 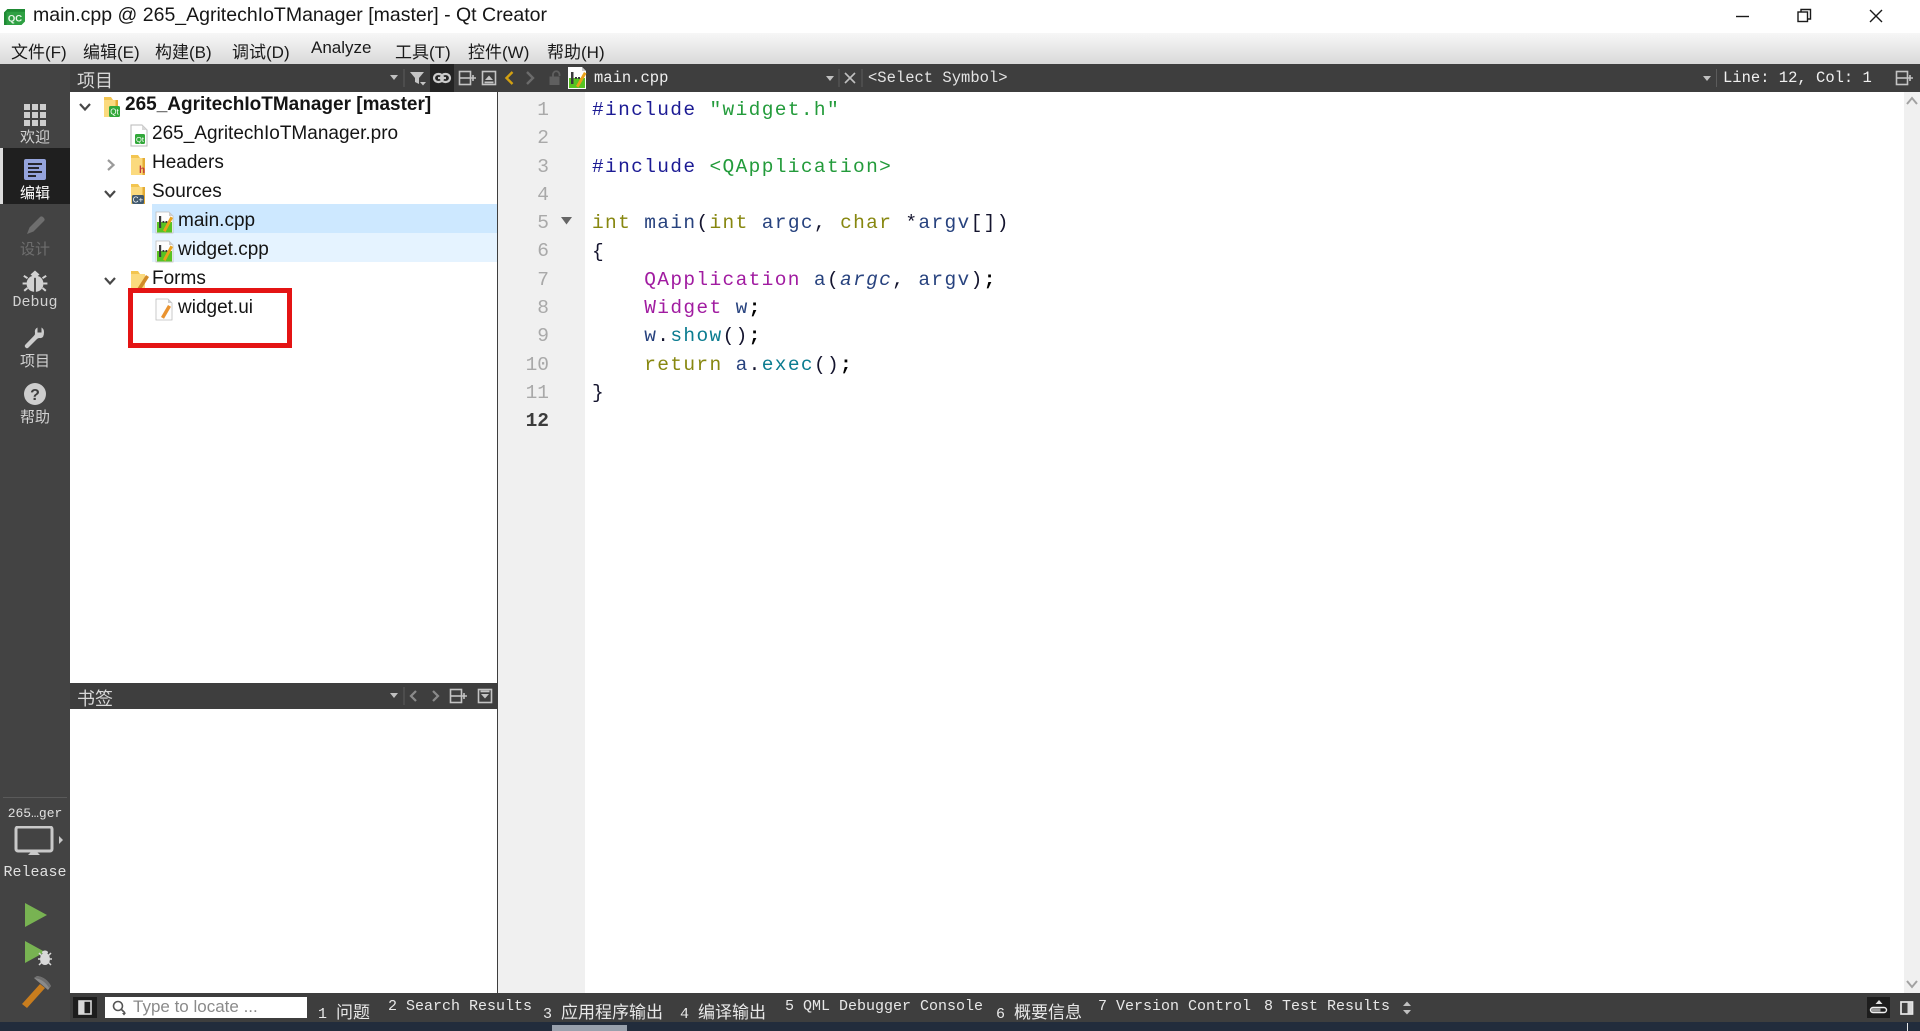 I want to click on svg-text: h, so click(x=142, y=170).